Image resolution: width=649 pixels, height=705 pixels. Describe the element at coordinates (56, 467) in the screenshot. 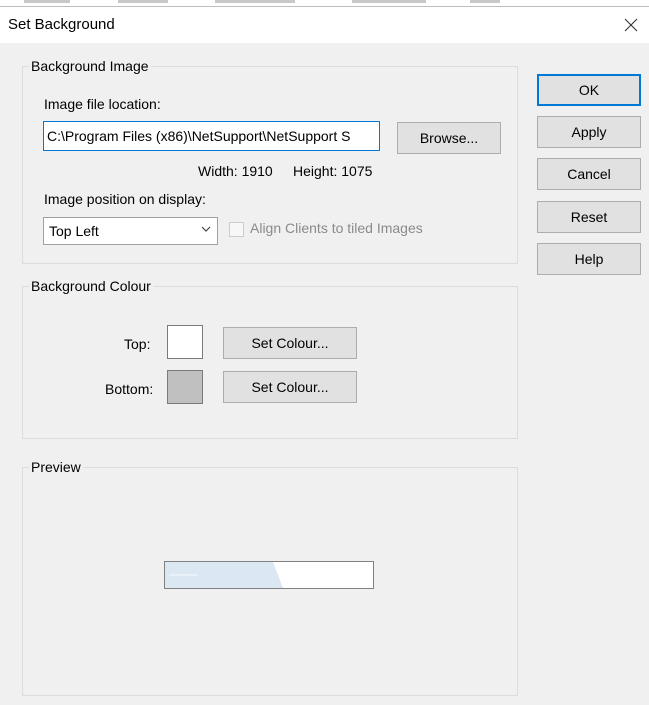

I see `preview-group-title: Preview` at that location.